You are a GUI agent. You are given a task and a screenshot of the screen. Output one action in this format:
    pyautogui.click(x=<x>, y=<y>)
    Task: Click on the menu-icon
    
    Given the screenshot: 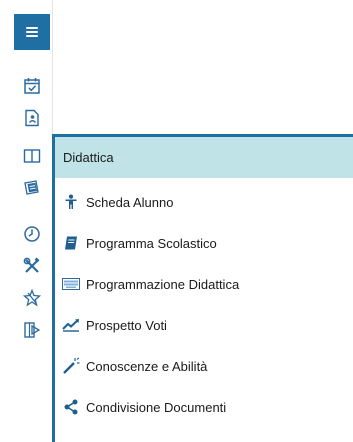 What is the action you would take?
    pyautogui.click(x=32, y=32)
    